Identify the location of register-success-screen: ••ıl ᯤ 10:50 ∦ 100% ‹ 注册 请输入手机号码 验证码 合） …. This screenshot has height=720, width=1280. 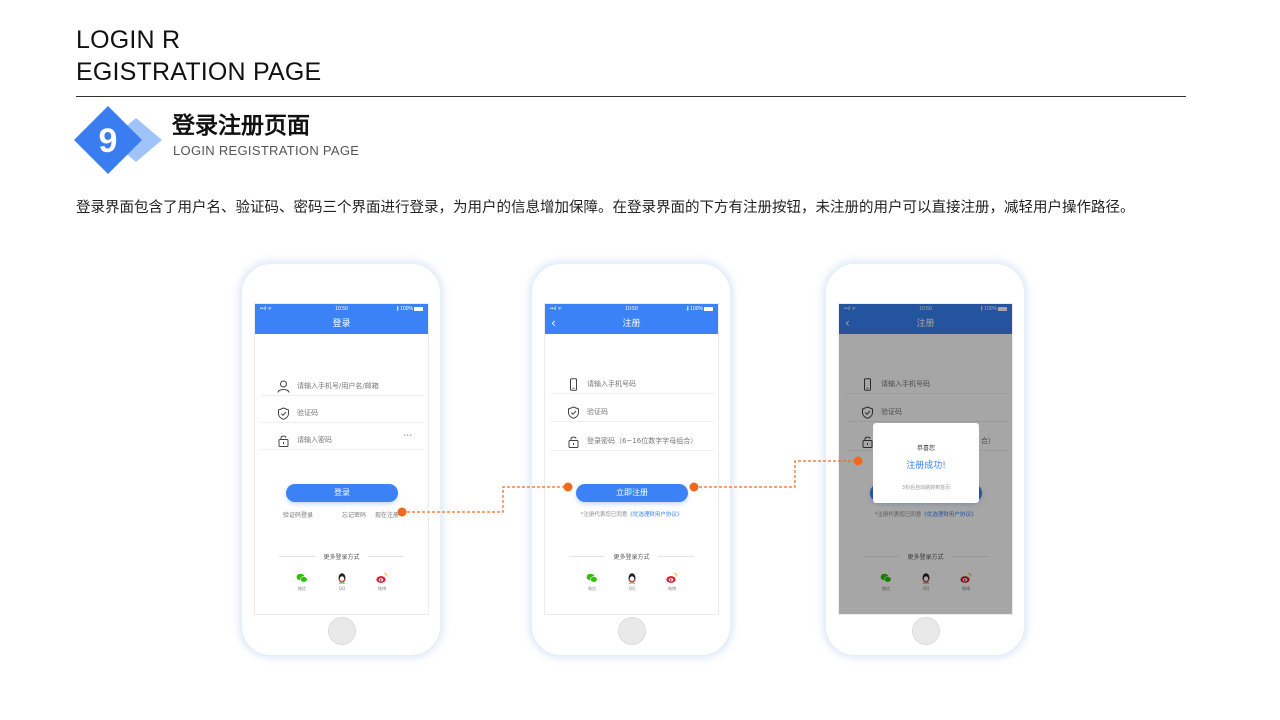
(925, 459).